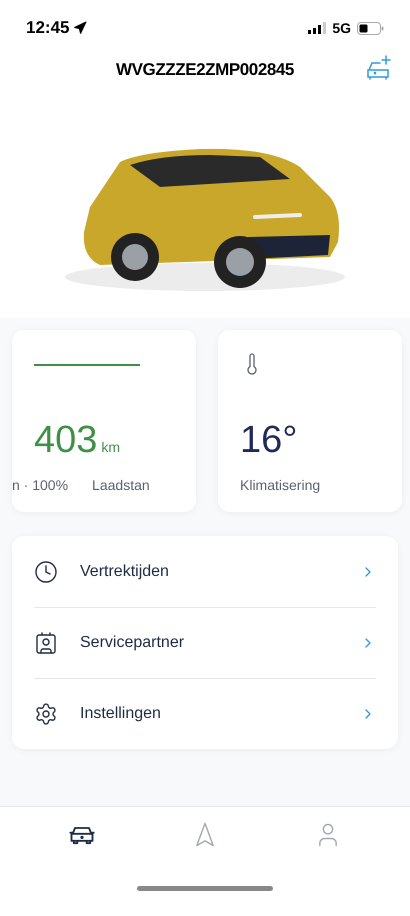 This screenshot has height=916, width=410. What do you see at coordinates (110, 447) in the screenshot?
I see `range-unit: km` at bounding box center [110, 447].